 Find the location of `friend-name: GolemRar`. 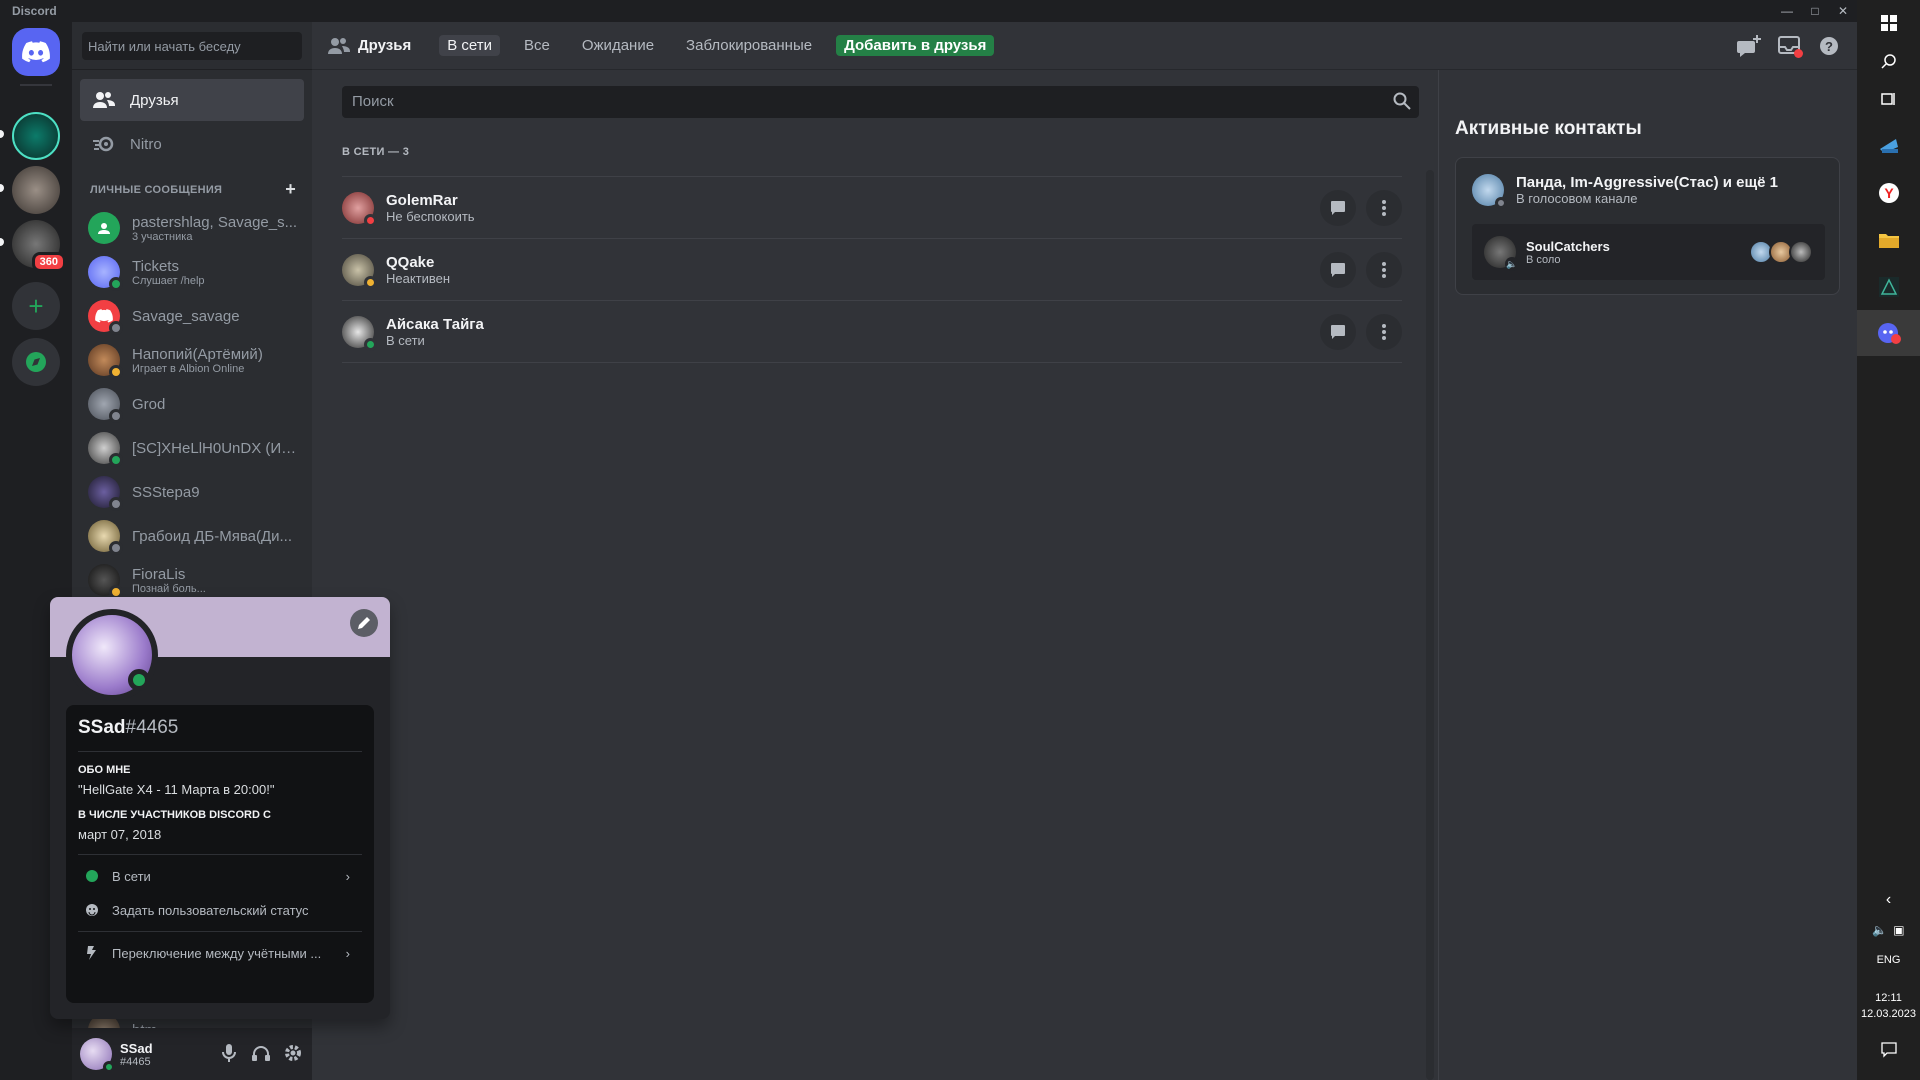

friend-name: GolemRar is located at coordinates (422, 200).